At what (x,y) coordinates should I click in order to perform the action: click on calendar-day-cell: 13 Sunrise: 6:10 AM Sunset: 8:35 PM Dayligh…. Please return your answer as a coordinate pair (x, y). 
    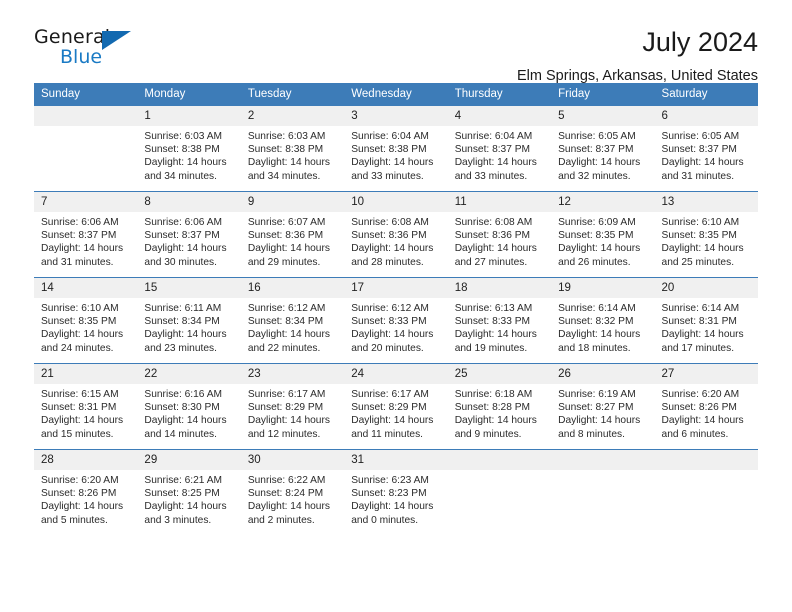
    Looking at the image, I should click on (706, 234).